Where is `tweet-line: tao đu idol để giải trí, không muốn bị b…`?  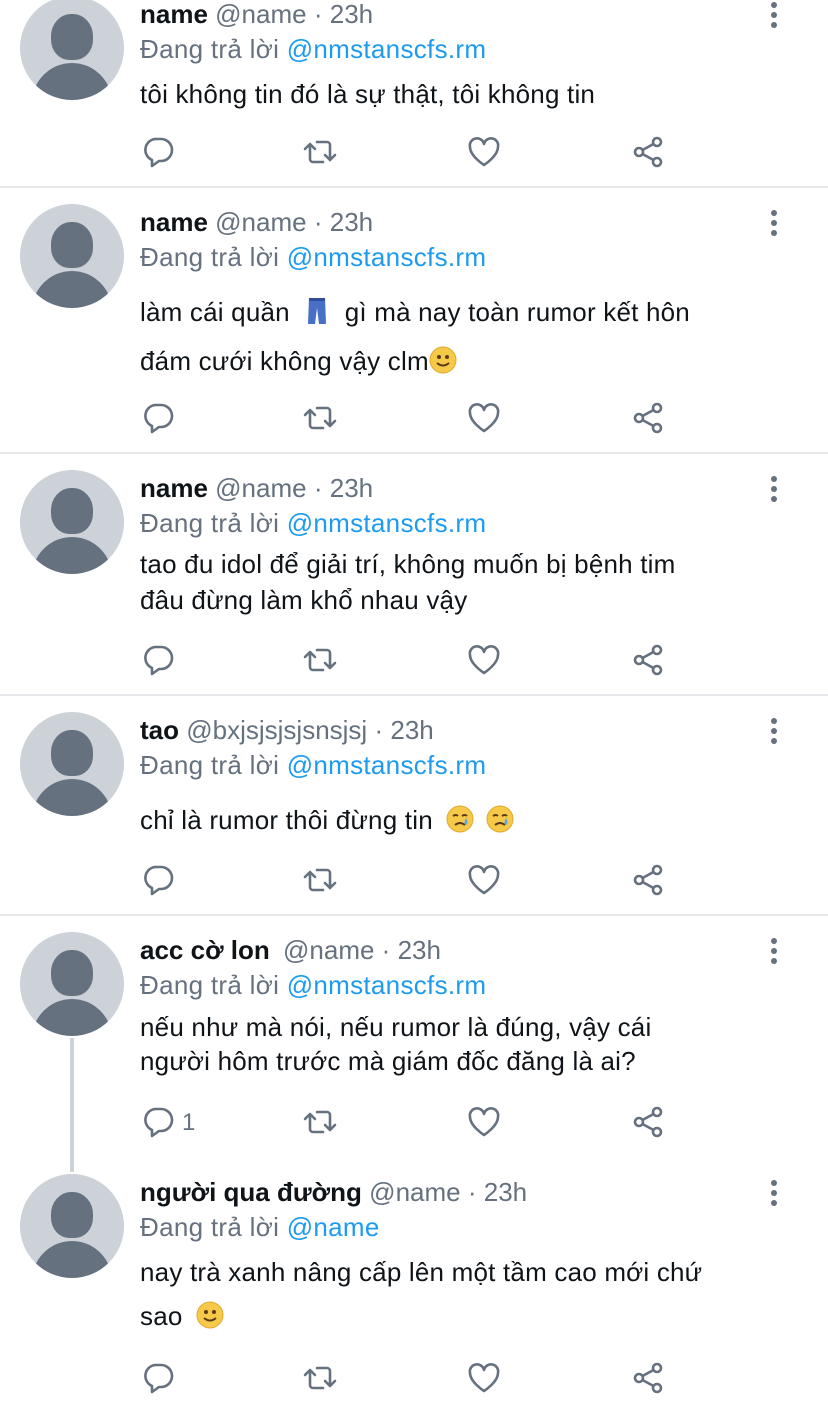
tweet-line: tao đu idol để giải trí, không muốn bị b… is located at coordinates (408, 564).